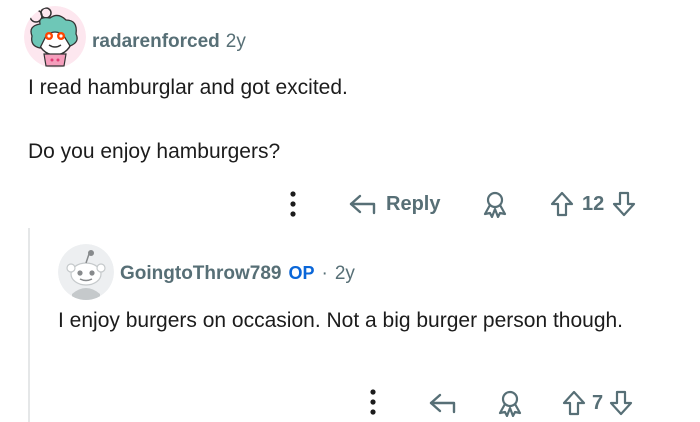 The image size is (700, 422). I want to click on reply-button: Reply, so click(394, 204).